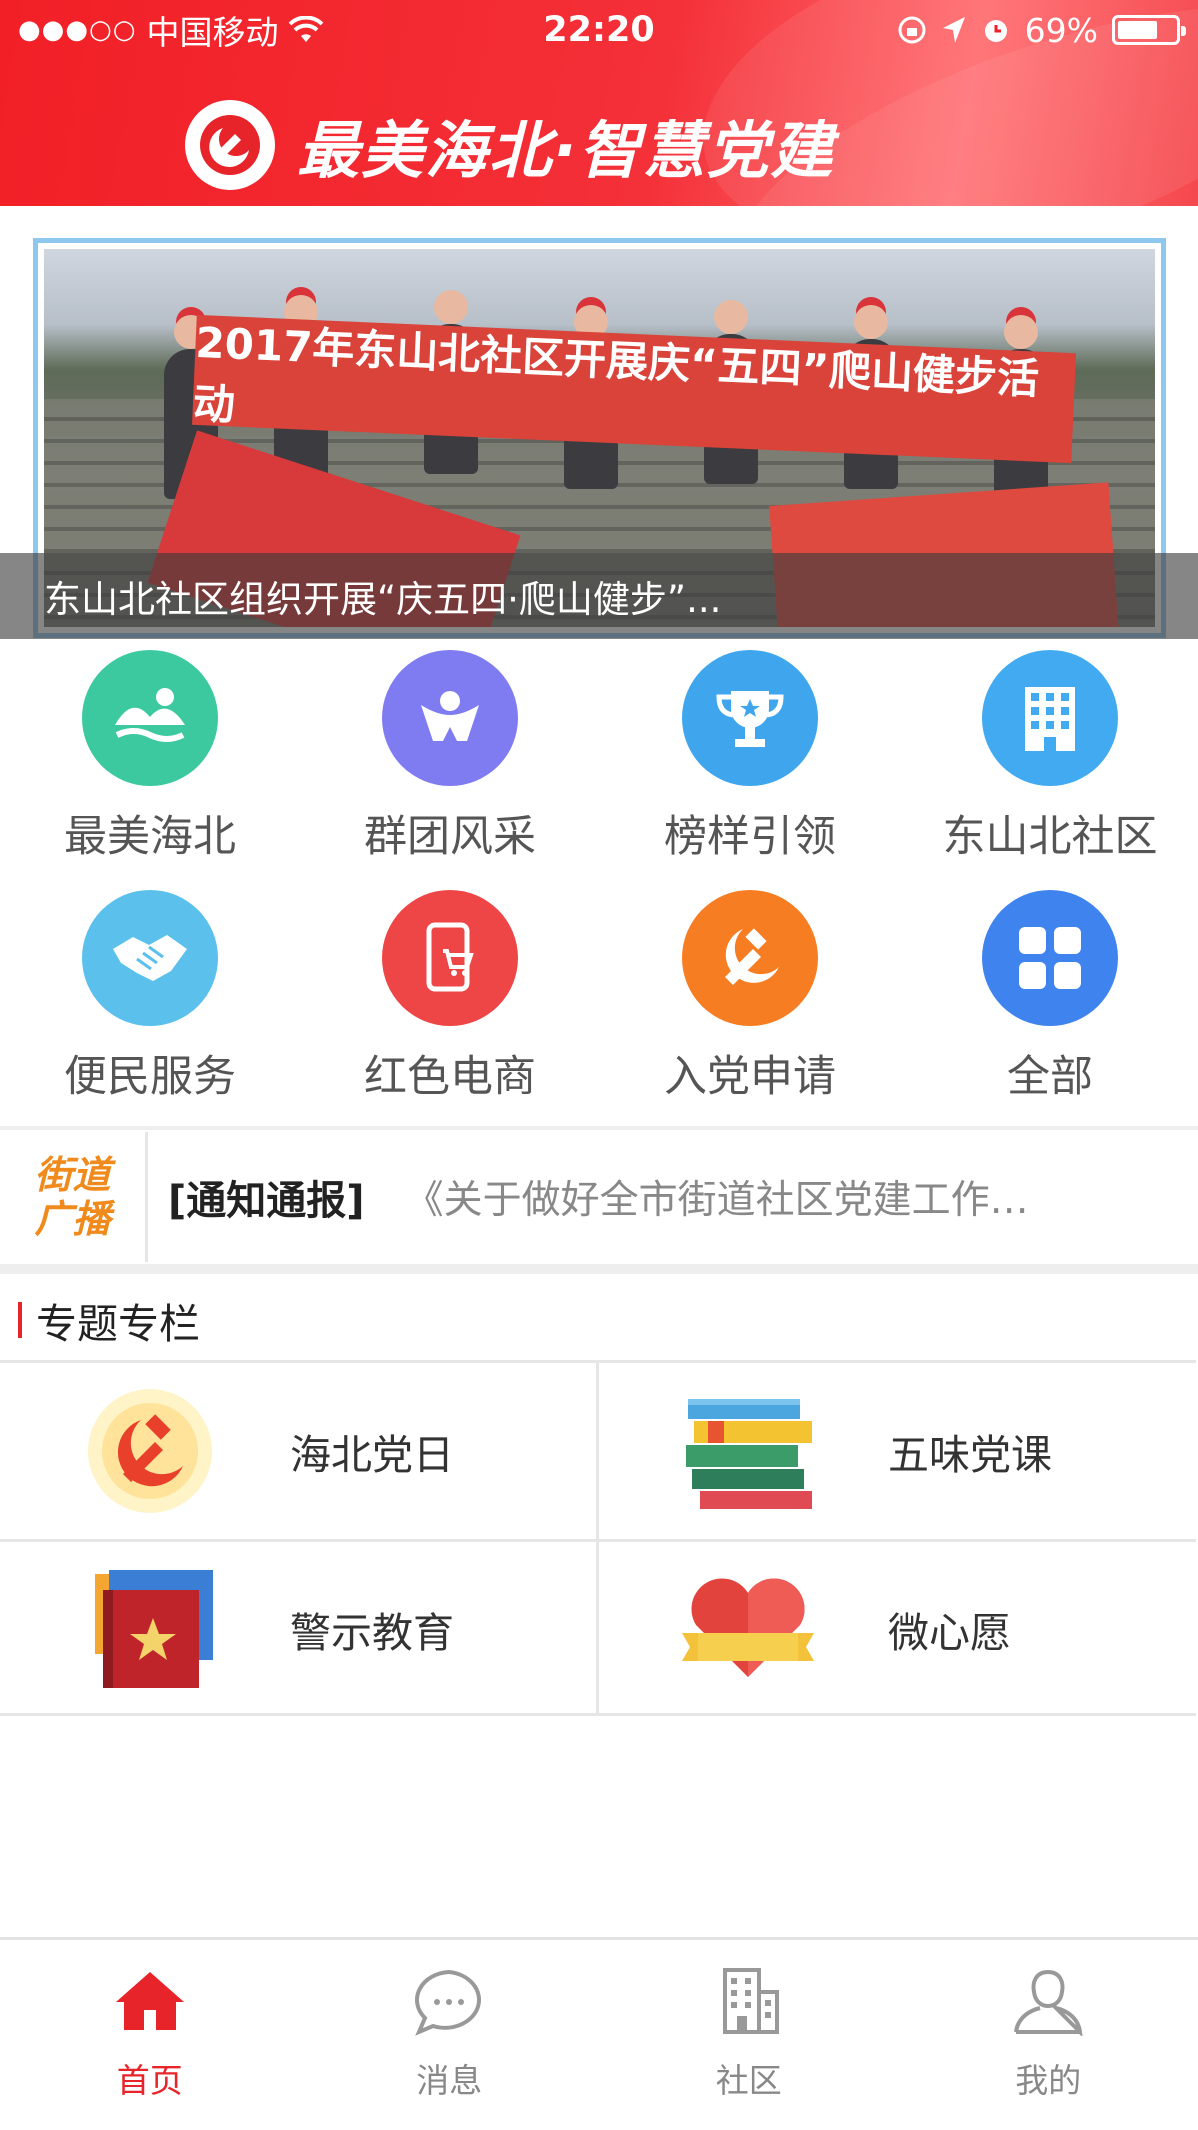  I want to click on grid-item-bianmin-fuwu: 便民服务, so click(150, 997).